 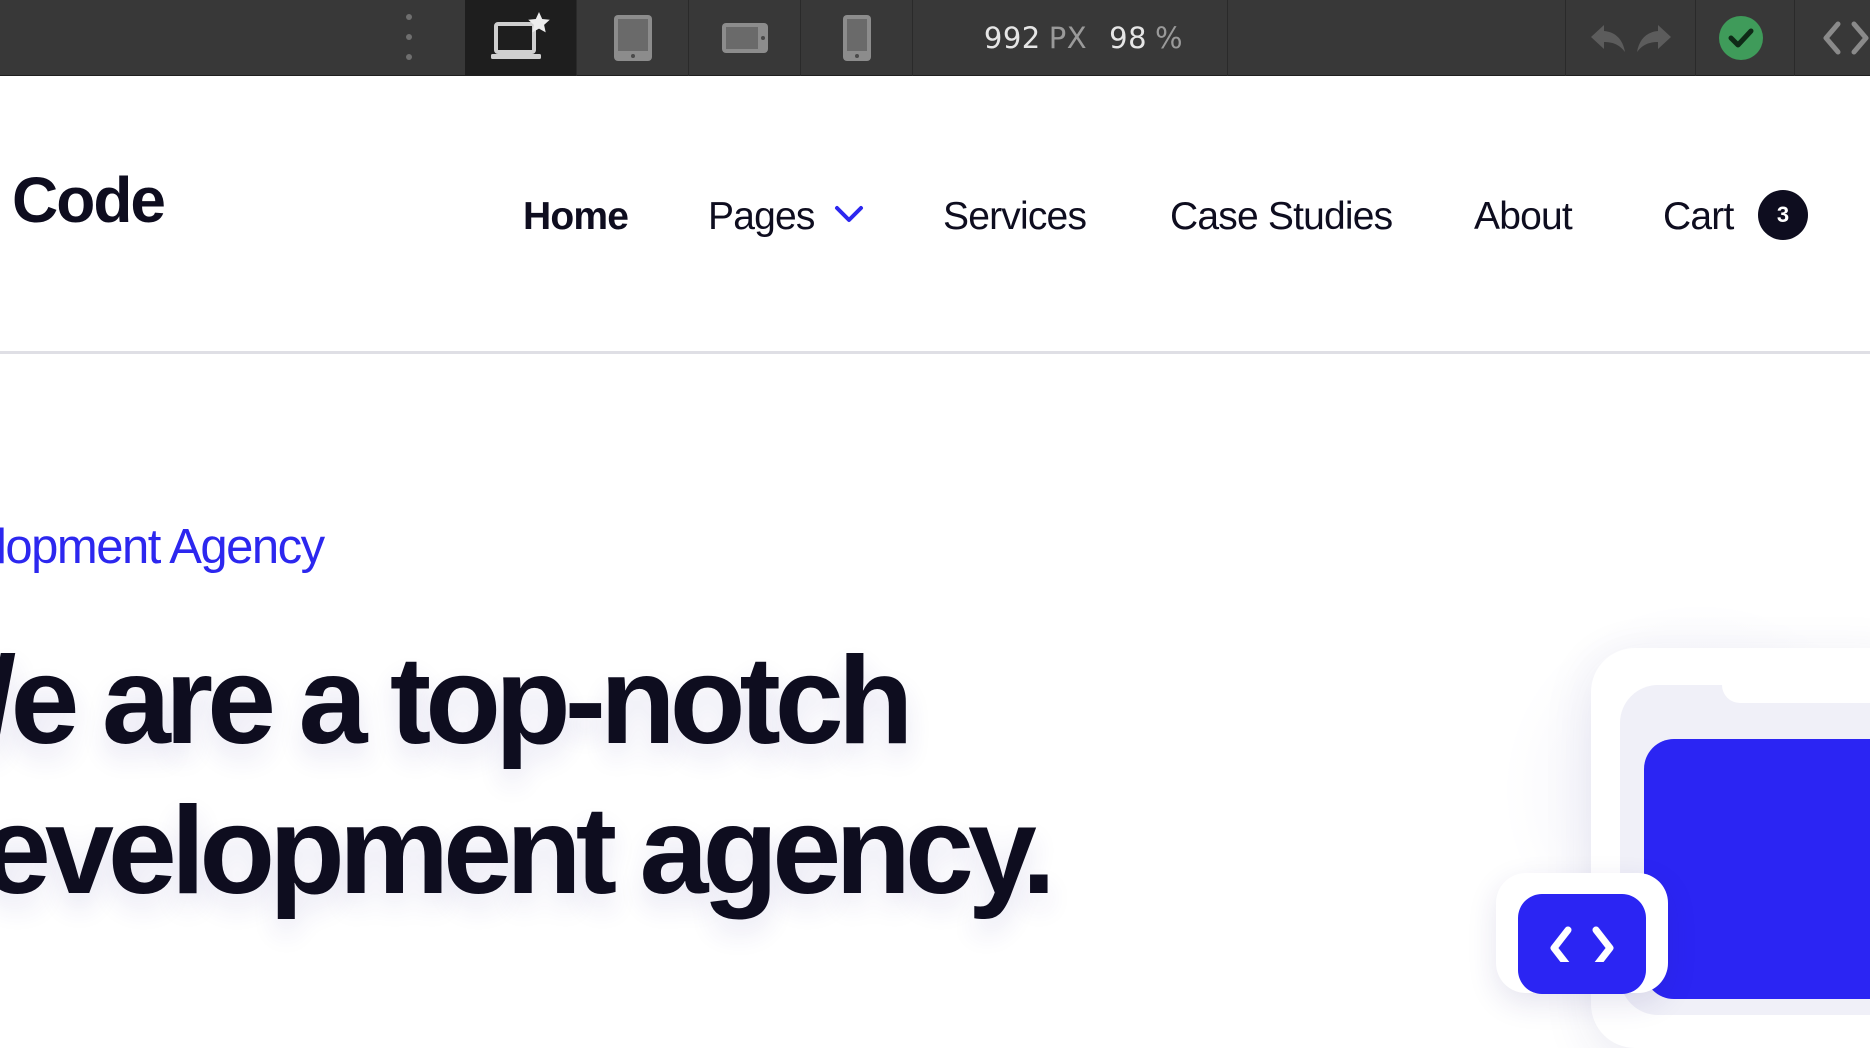 I want to click on tablet-icon, so click(x=632, y=38).